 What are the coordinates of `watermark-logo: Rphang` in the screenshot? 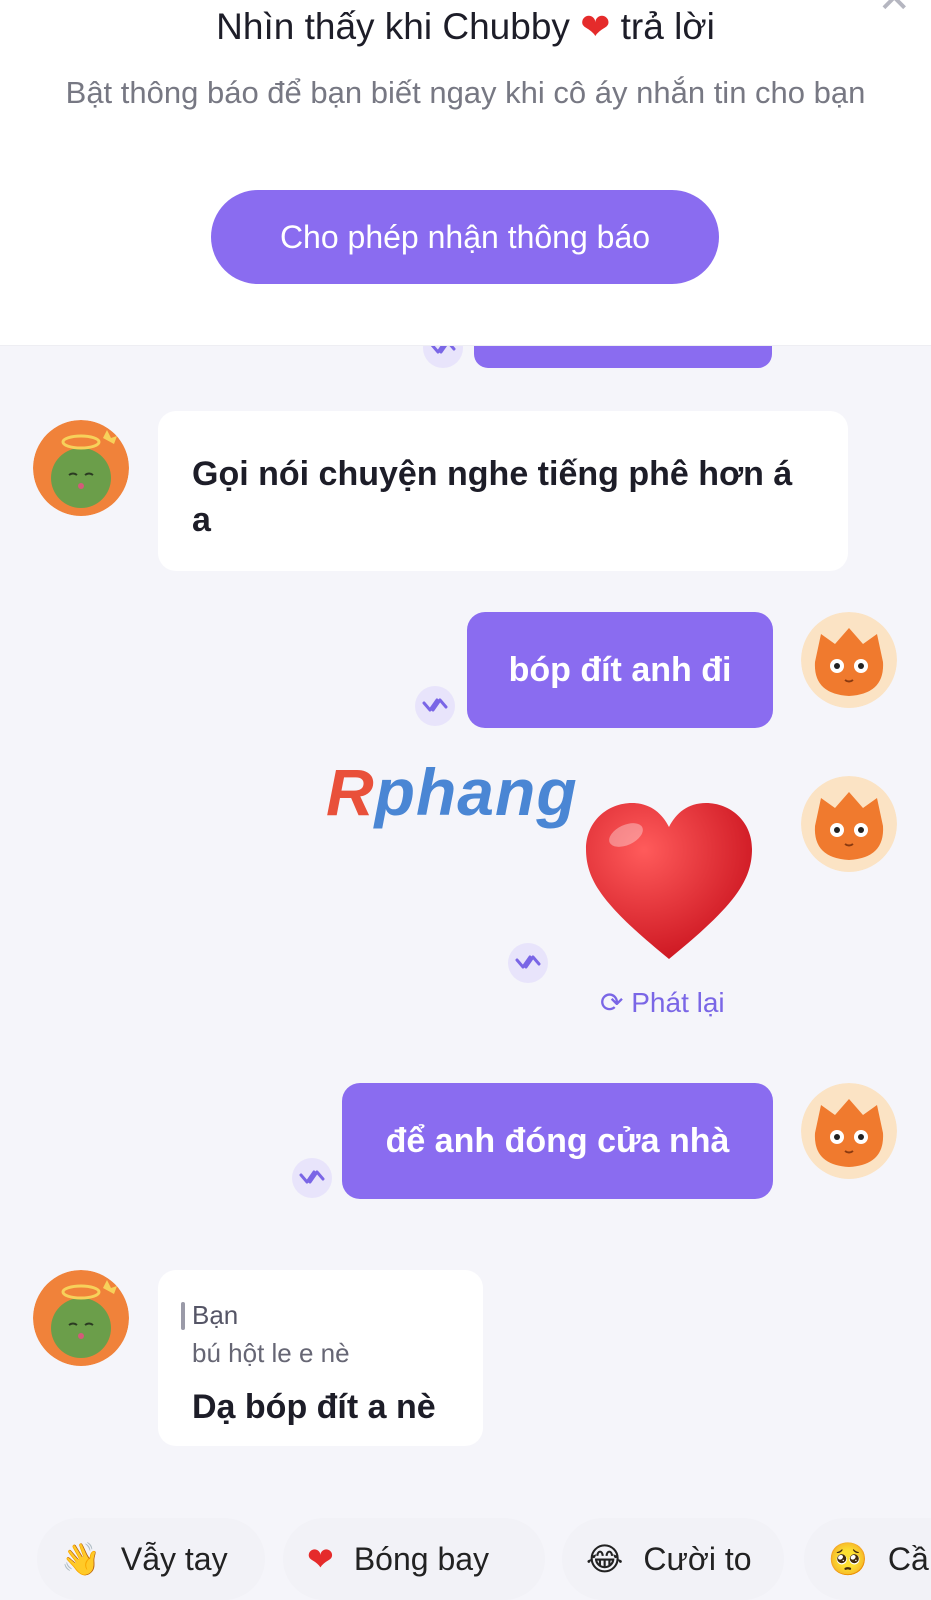 It's located at (452, 792).